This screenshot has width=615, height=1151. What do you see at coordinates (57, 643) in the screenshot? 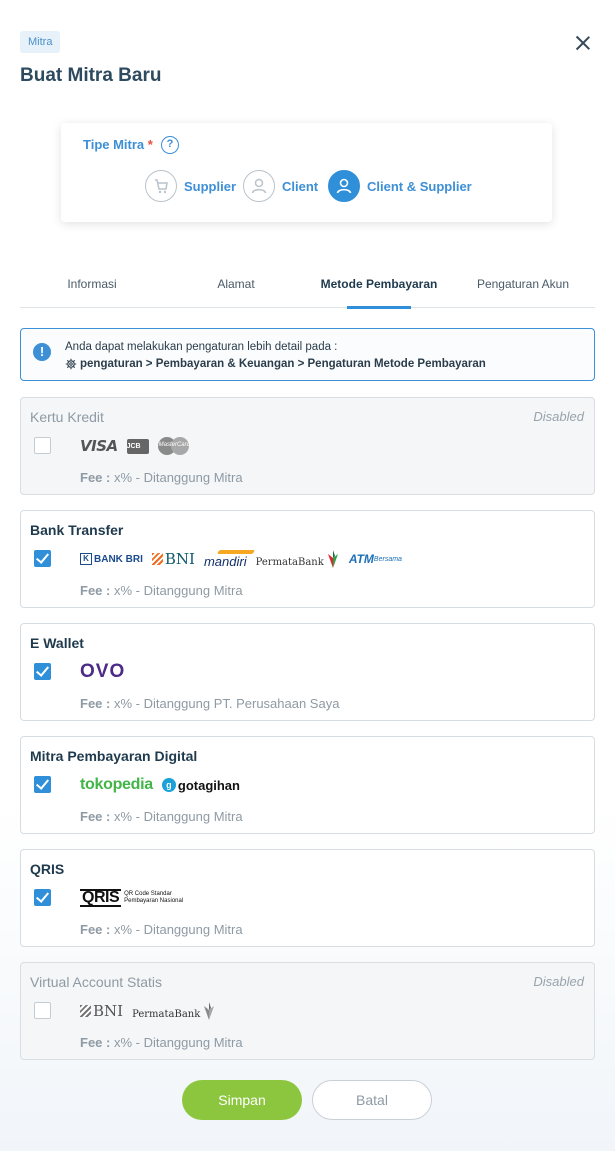
I see `payment-method-title: E Wallet` at bounding box center [57, 643].